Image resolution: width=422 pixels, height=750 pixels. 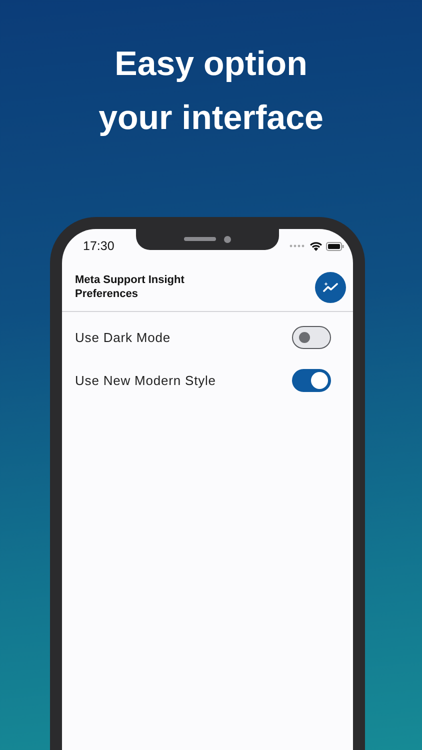 What do you see at coordinates (335, 246) in the screenshot?
I see `battery-icon` at bounding box center [335, 246].